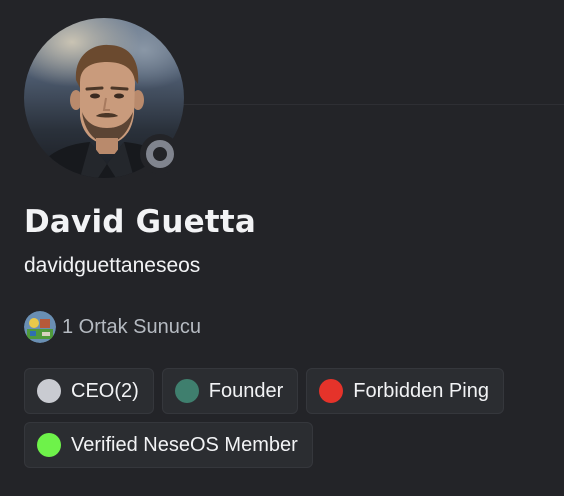 This screenshot has width=564, height=496. I want to click on role-chip-forbidden-ping: Forbidden Ping, so click(405, 391).